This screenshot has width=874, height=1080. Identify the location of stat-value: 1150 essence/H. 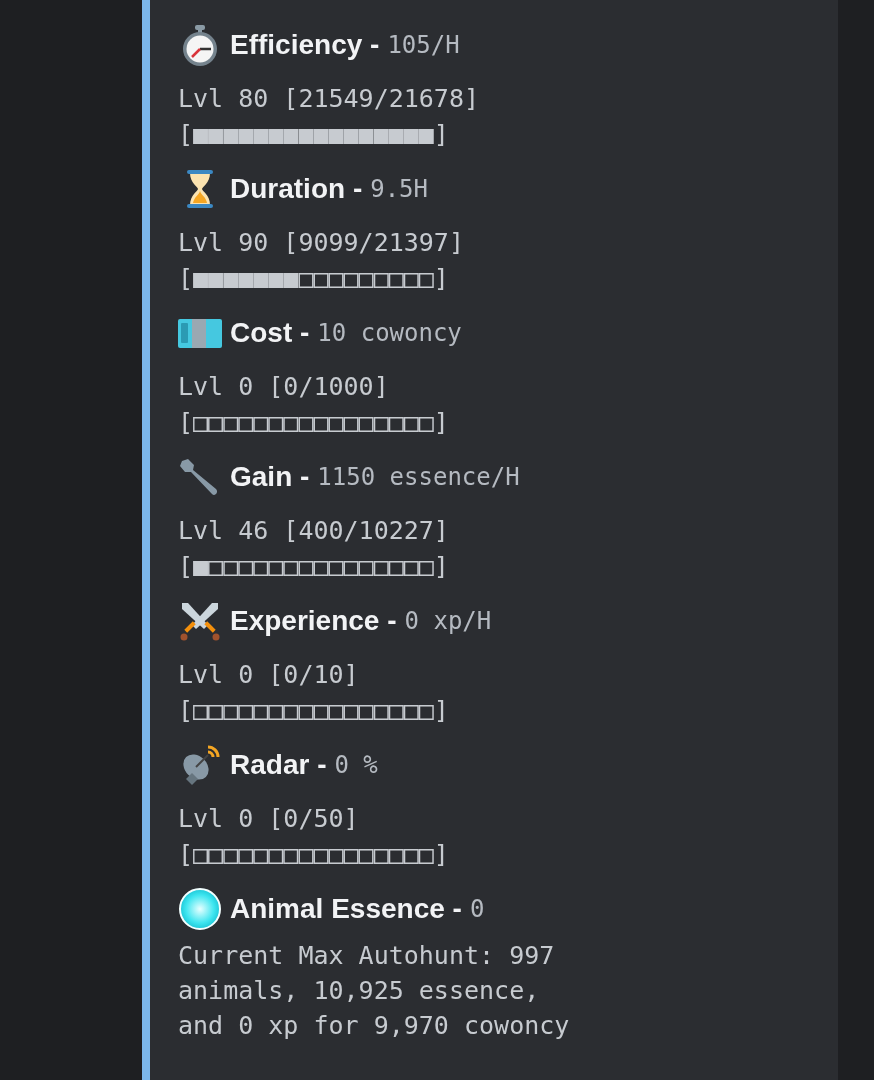
(418, 477).